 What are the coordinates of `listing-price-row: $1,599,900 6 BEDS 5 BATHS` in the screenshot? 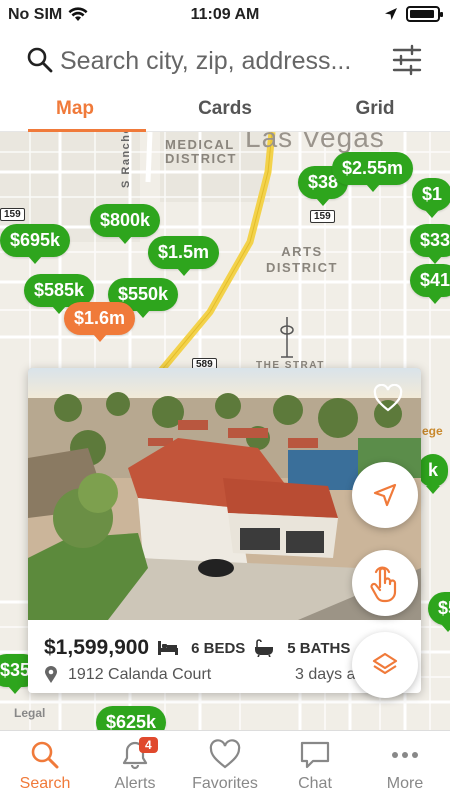 It's located at (197, 648).